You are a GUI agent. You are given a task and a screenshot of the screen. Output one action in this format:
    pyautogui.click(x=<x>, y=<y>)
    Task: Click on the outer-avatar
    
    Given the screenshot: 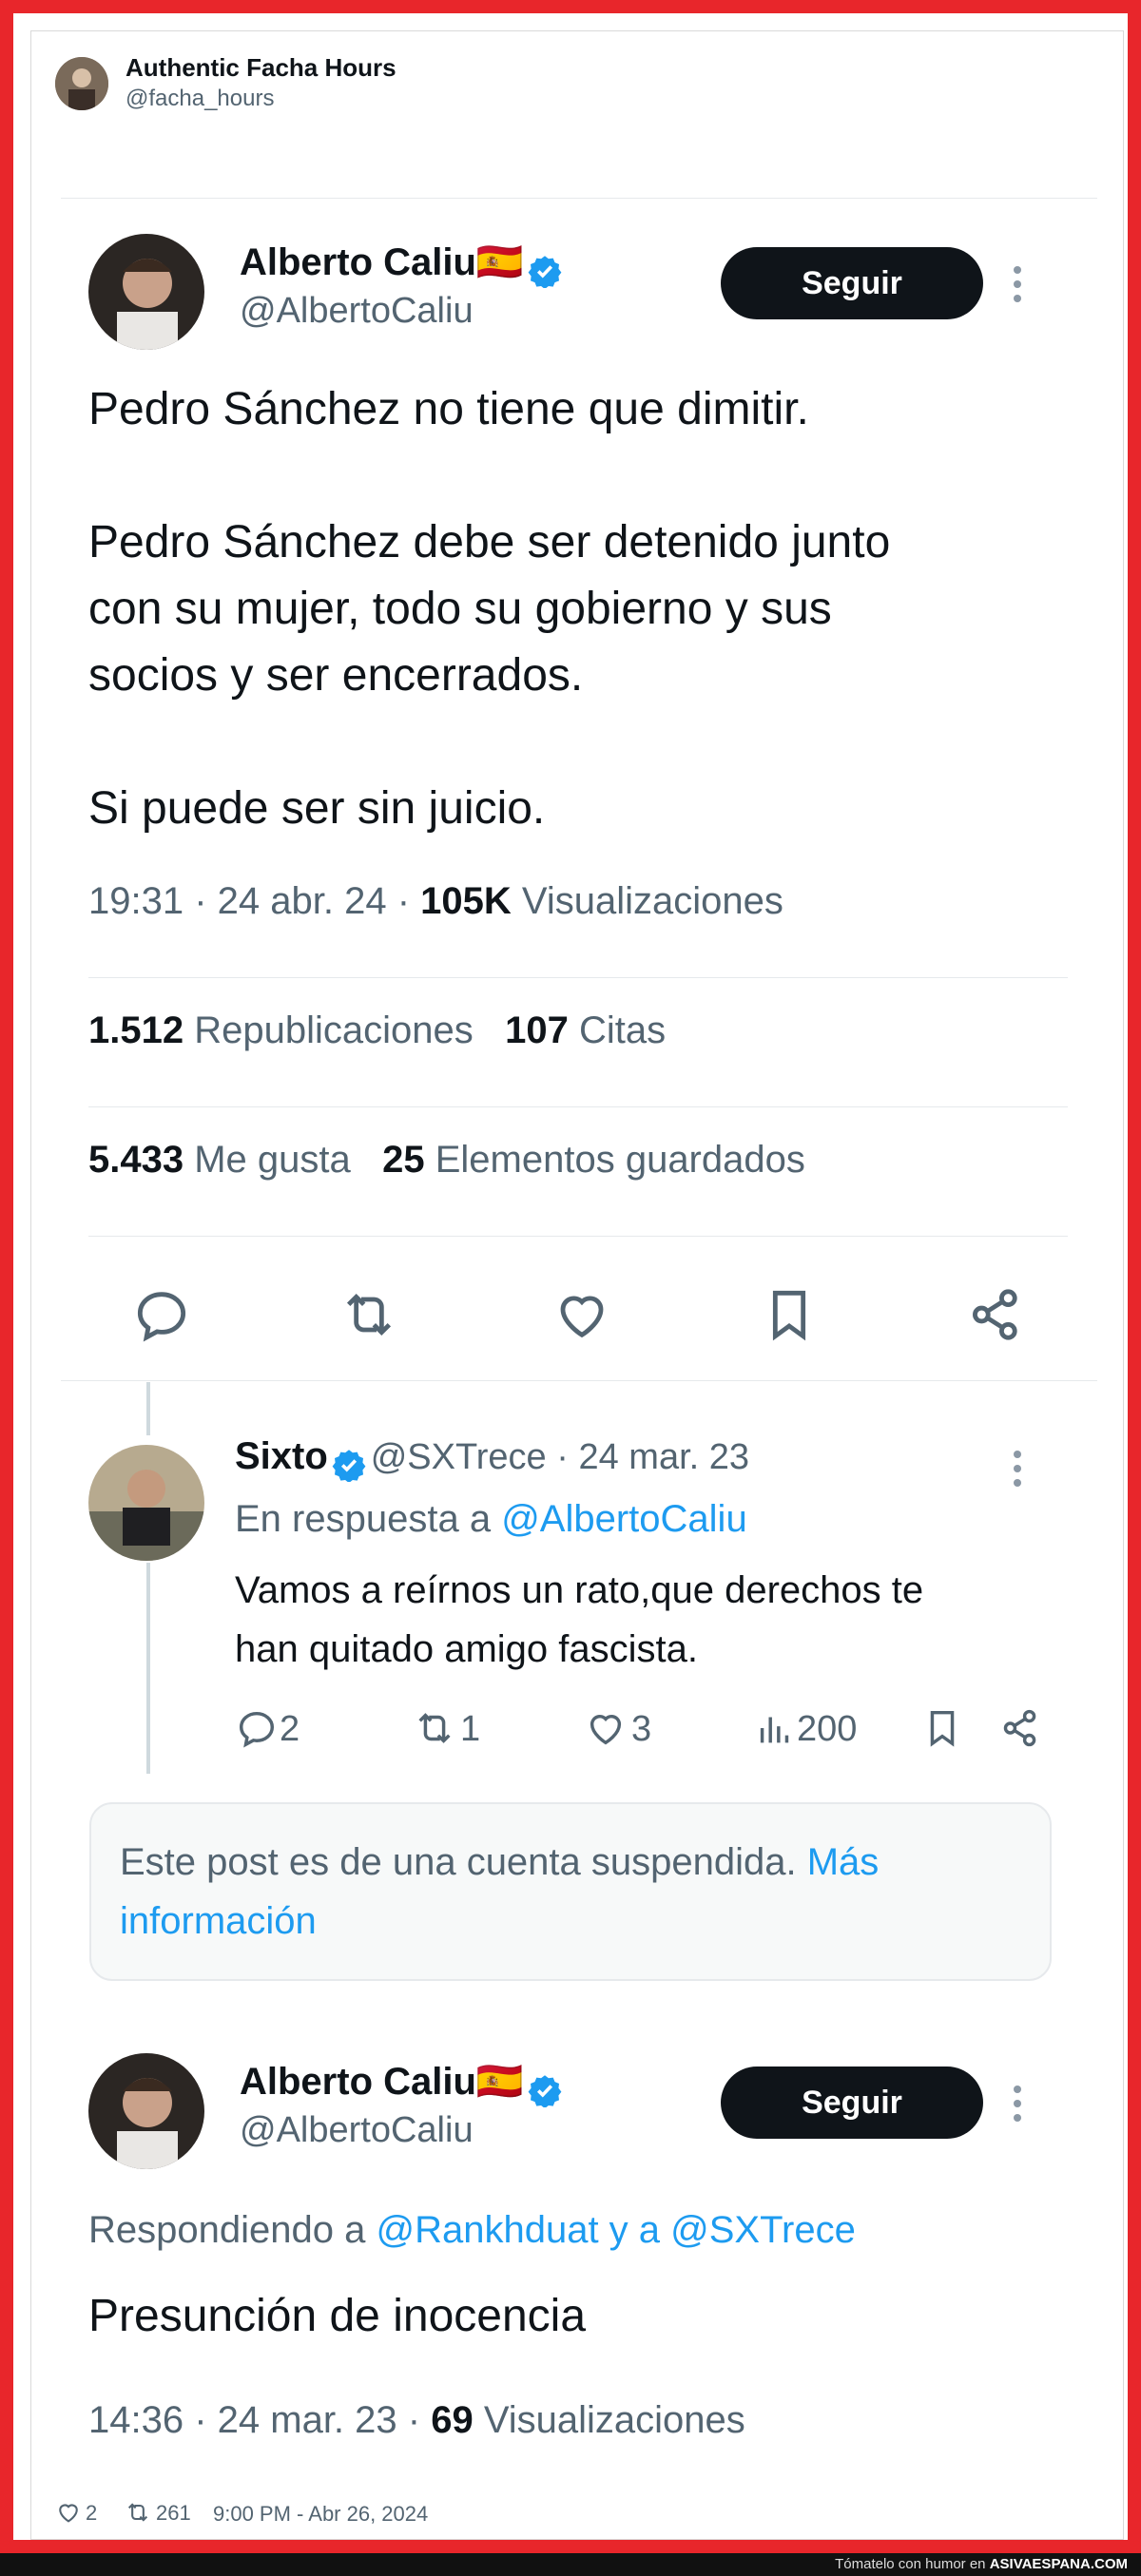 What is the action you would take?
    pyautogui.click(x=81, y=84)
    